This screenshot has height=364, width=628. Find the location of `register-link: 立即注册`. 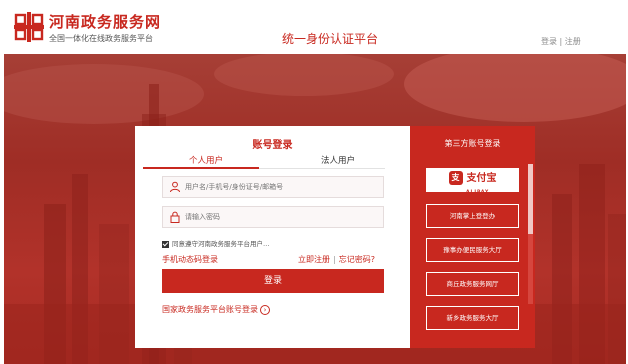

register-link: 立即注册 is located at coordinates (314, 259).